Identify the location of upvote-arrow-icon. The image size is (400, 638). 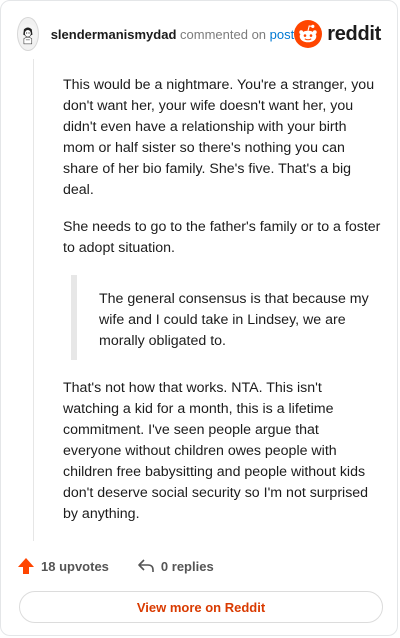
(26, 566).